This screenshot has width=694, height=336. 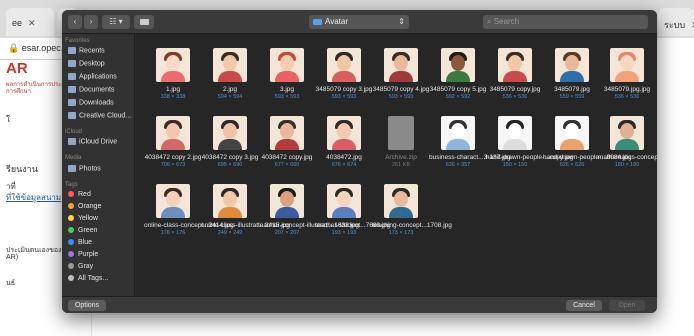 What do you see at coordinates (91, 22) in the screenshot?
I see `forward-button: ›` at bounding box center [91, 22].